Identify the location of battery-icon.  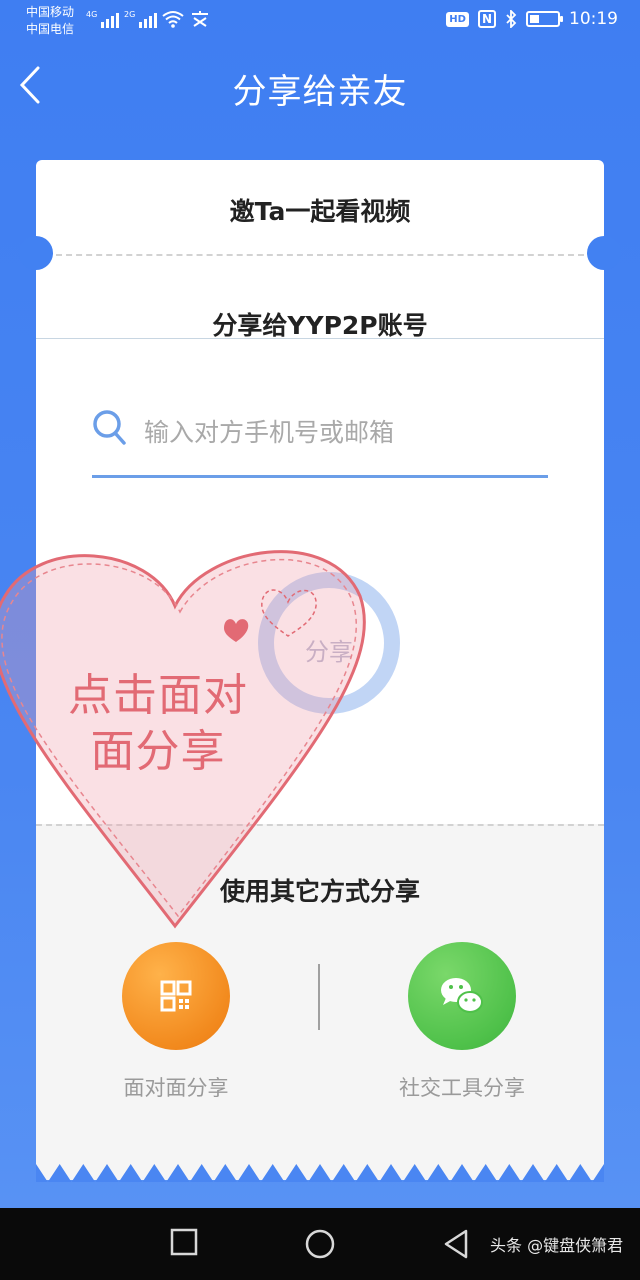
(544, 19).